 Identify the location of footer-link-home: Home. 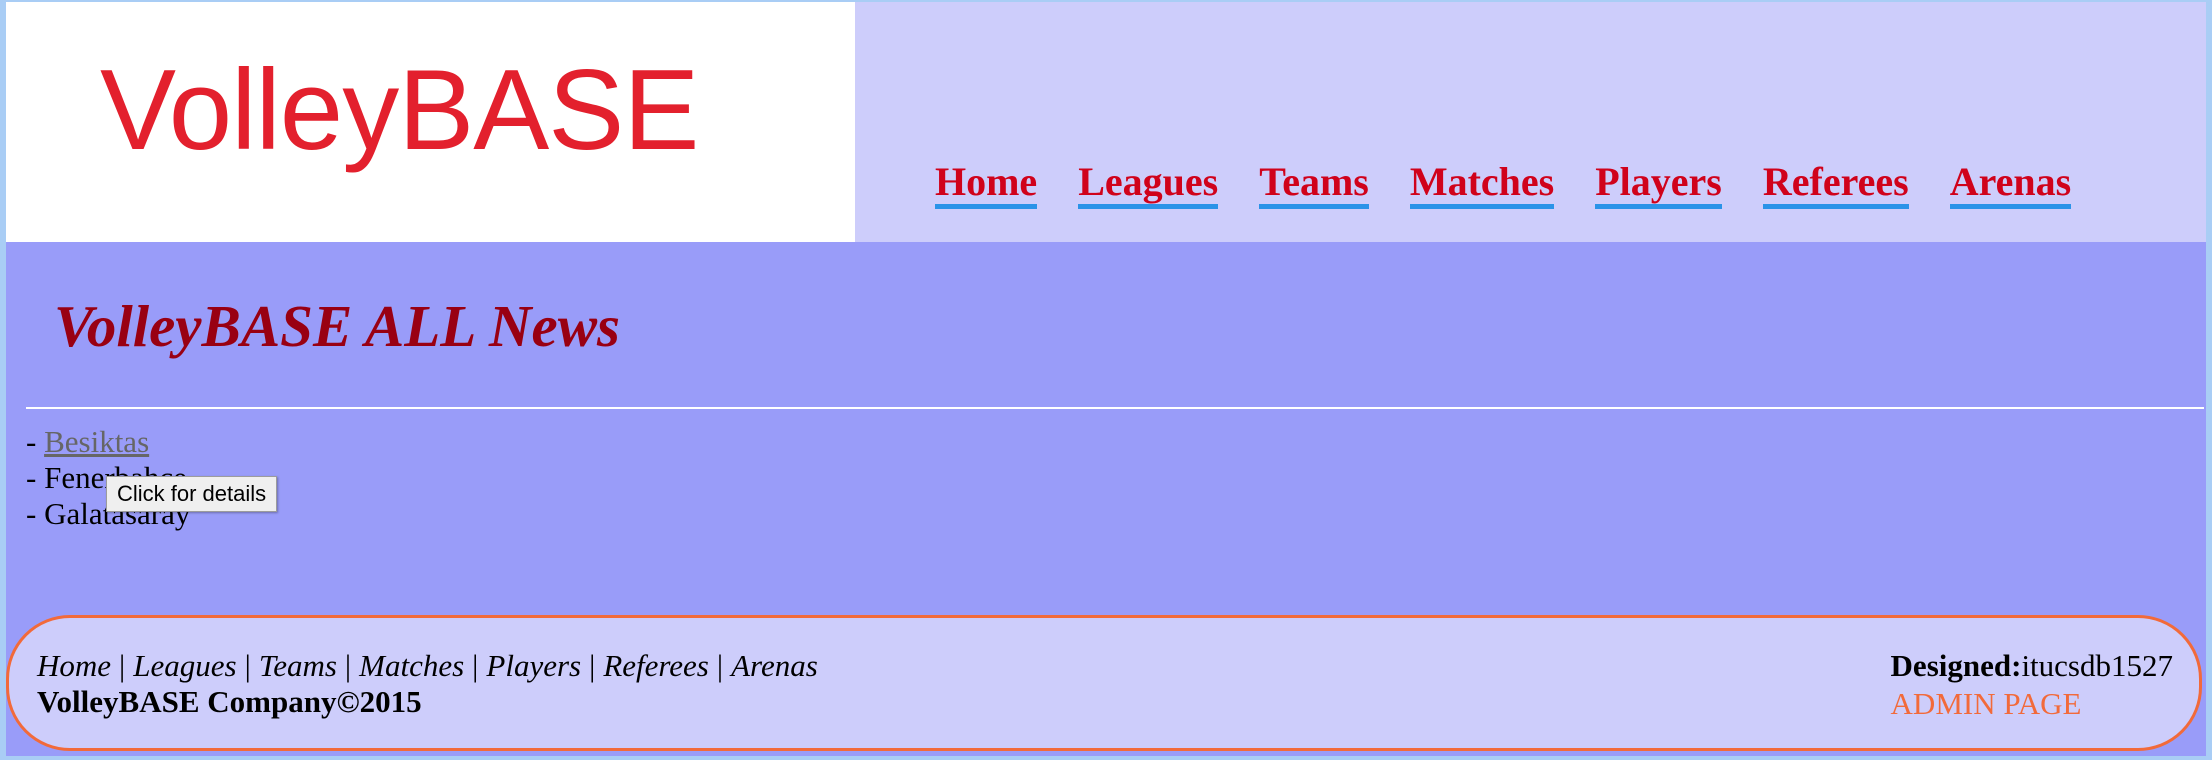
(74, 665).